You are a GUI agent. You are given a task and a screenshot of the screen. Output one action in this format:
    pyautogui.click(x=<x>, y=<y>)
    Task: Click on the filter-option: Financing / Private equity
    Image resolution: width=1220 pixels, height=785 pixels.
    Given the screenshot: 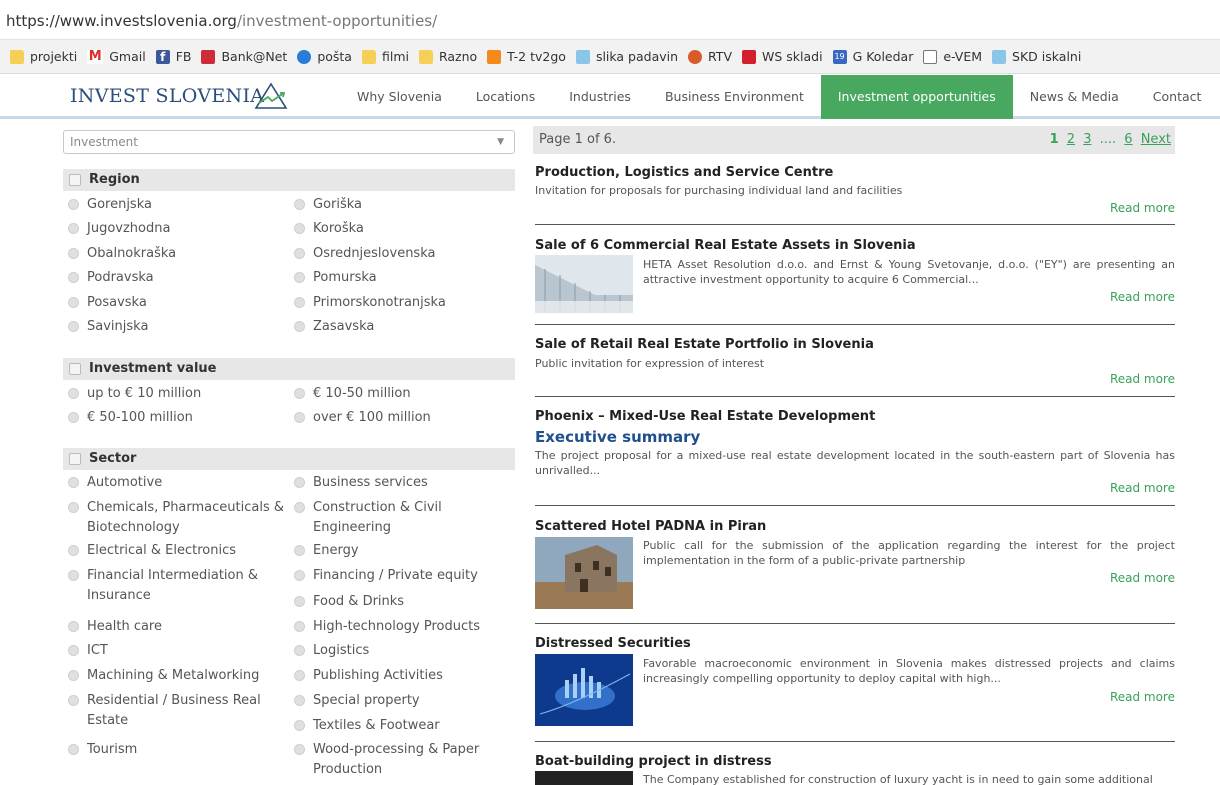 What is the action you would take?
    pyautogui.click(x=384, y=576)
    